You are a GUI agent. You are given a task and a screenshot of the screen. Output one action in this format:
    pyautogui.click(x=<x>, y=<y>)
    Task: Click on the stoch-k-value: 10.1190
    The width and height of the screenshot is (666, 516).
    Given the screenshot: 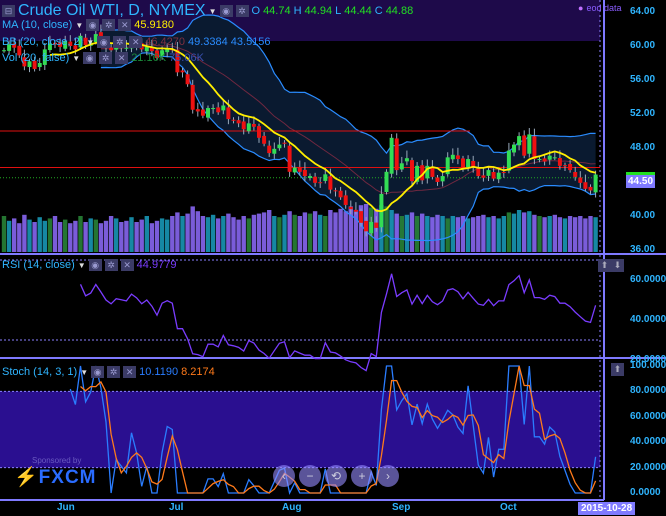 What is the action you would take?
    pyautogui.click(x=159, y=372)
    